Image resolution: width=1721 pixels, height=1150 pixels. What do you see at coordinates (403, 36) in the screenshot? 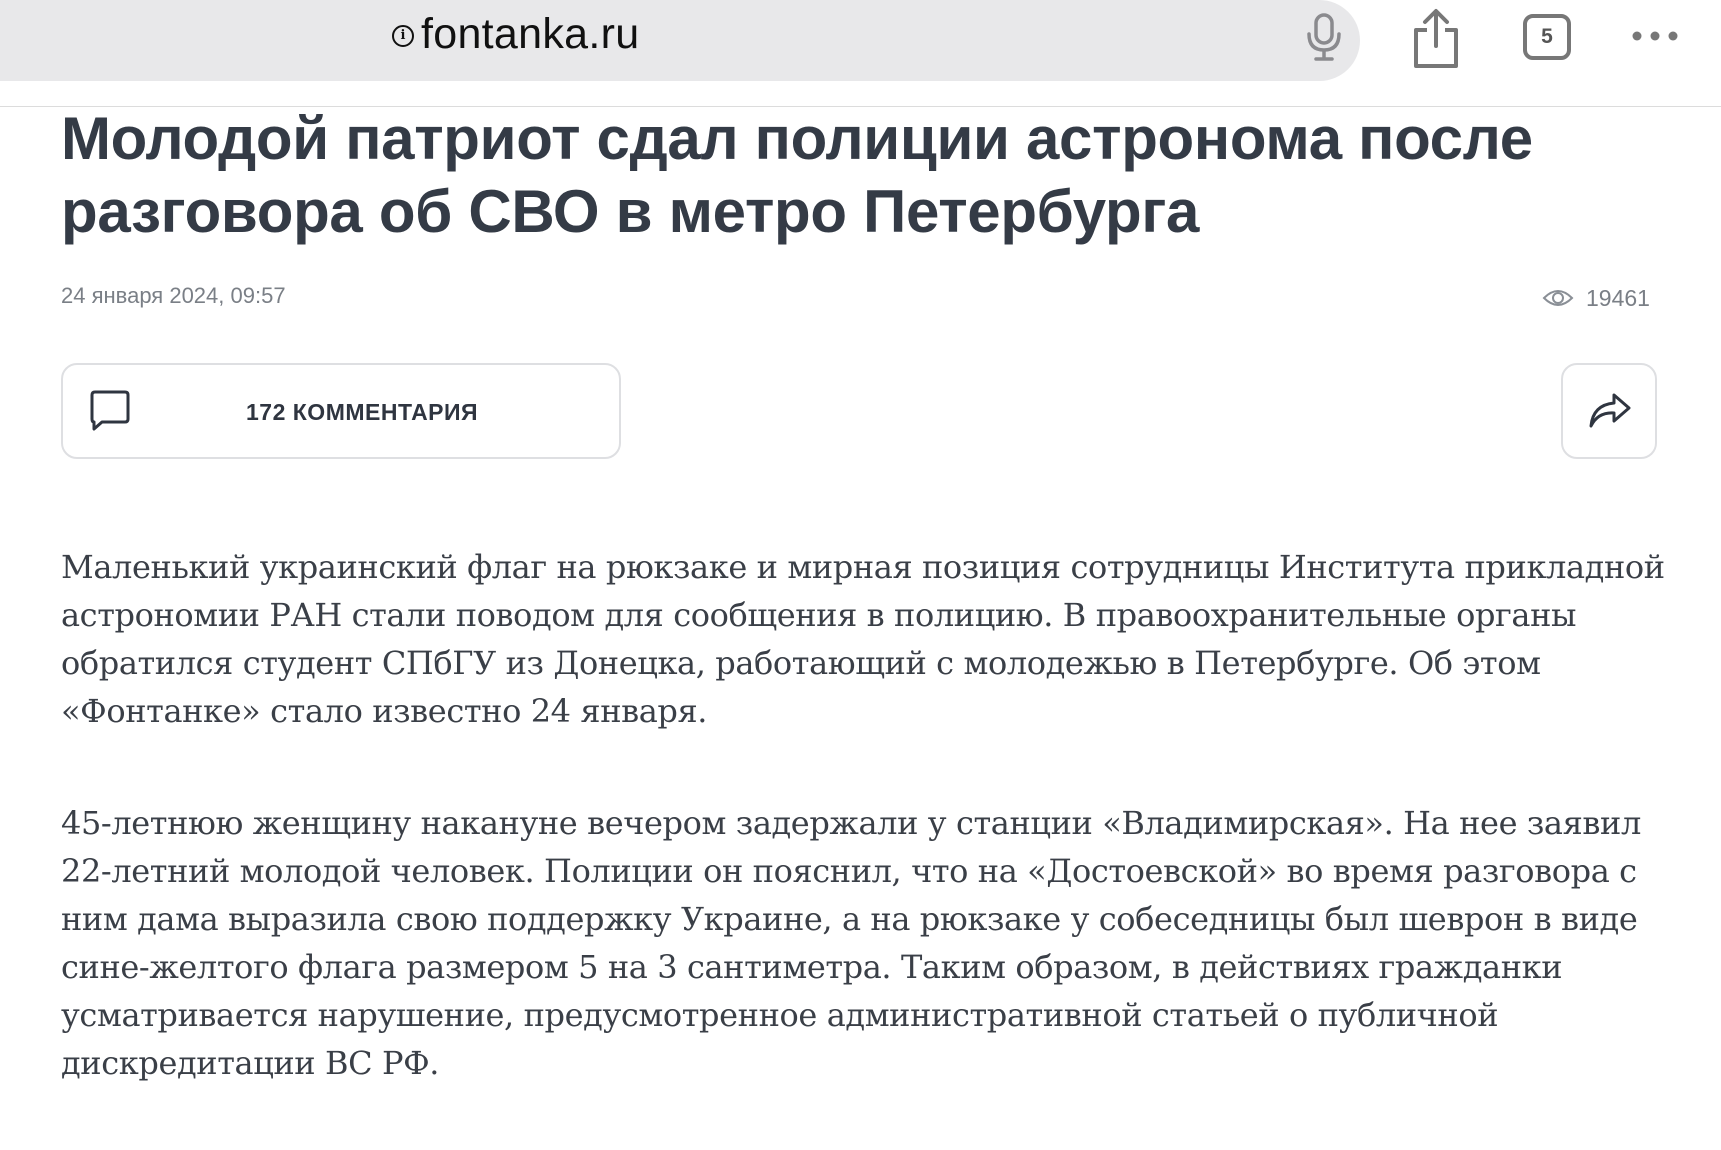
I see `site-info-icon: i` at bounding box center [403, 36].